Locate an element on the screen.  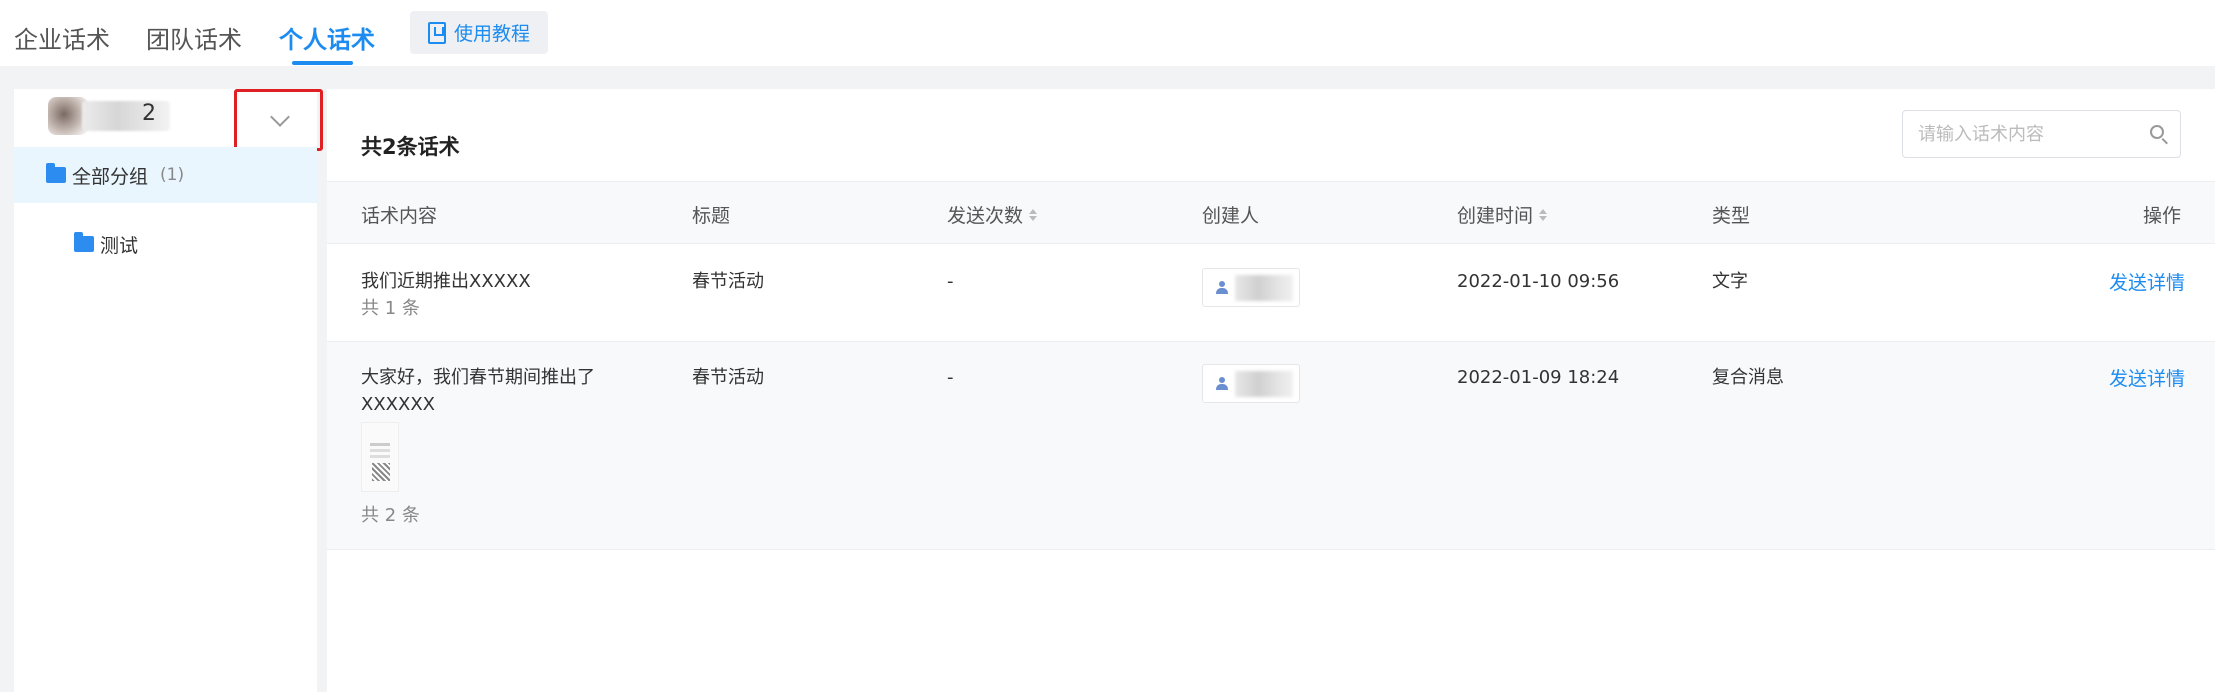
tab-personal-scripts: 个人话术 is located at coordinates (327, 37).